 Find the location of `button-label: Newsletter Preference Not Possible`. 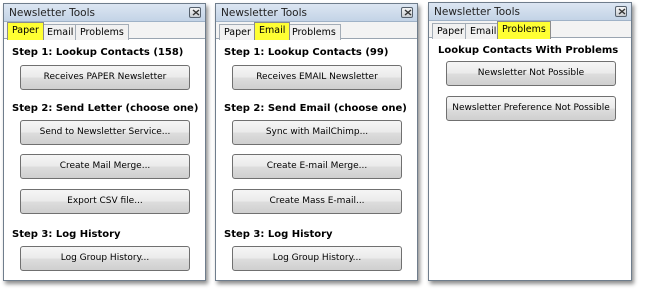

button-label: Newsletter Preference Not Possible is located at coordinates (531, 108).